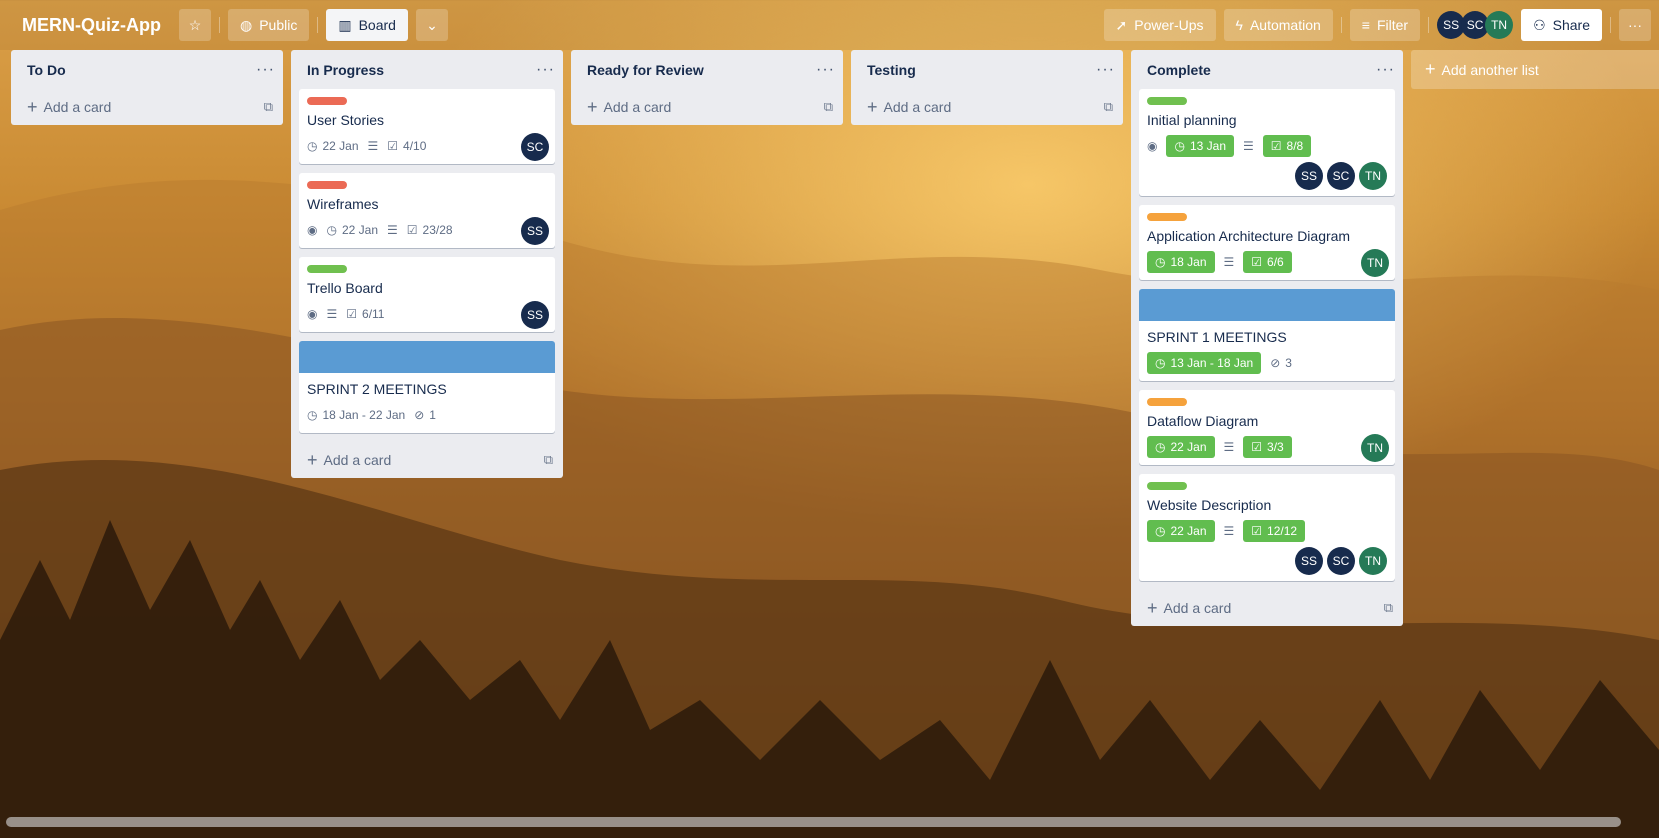 The image size is (1659, 838). What do you see at coordinates (356, 415) in the screenshot?
I see `due-date-badge: ◷ 18 Jan - 22 Jan` at bounding box center [356, 415].